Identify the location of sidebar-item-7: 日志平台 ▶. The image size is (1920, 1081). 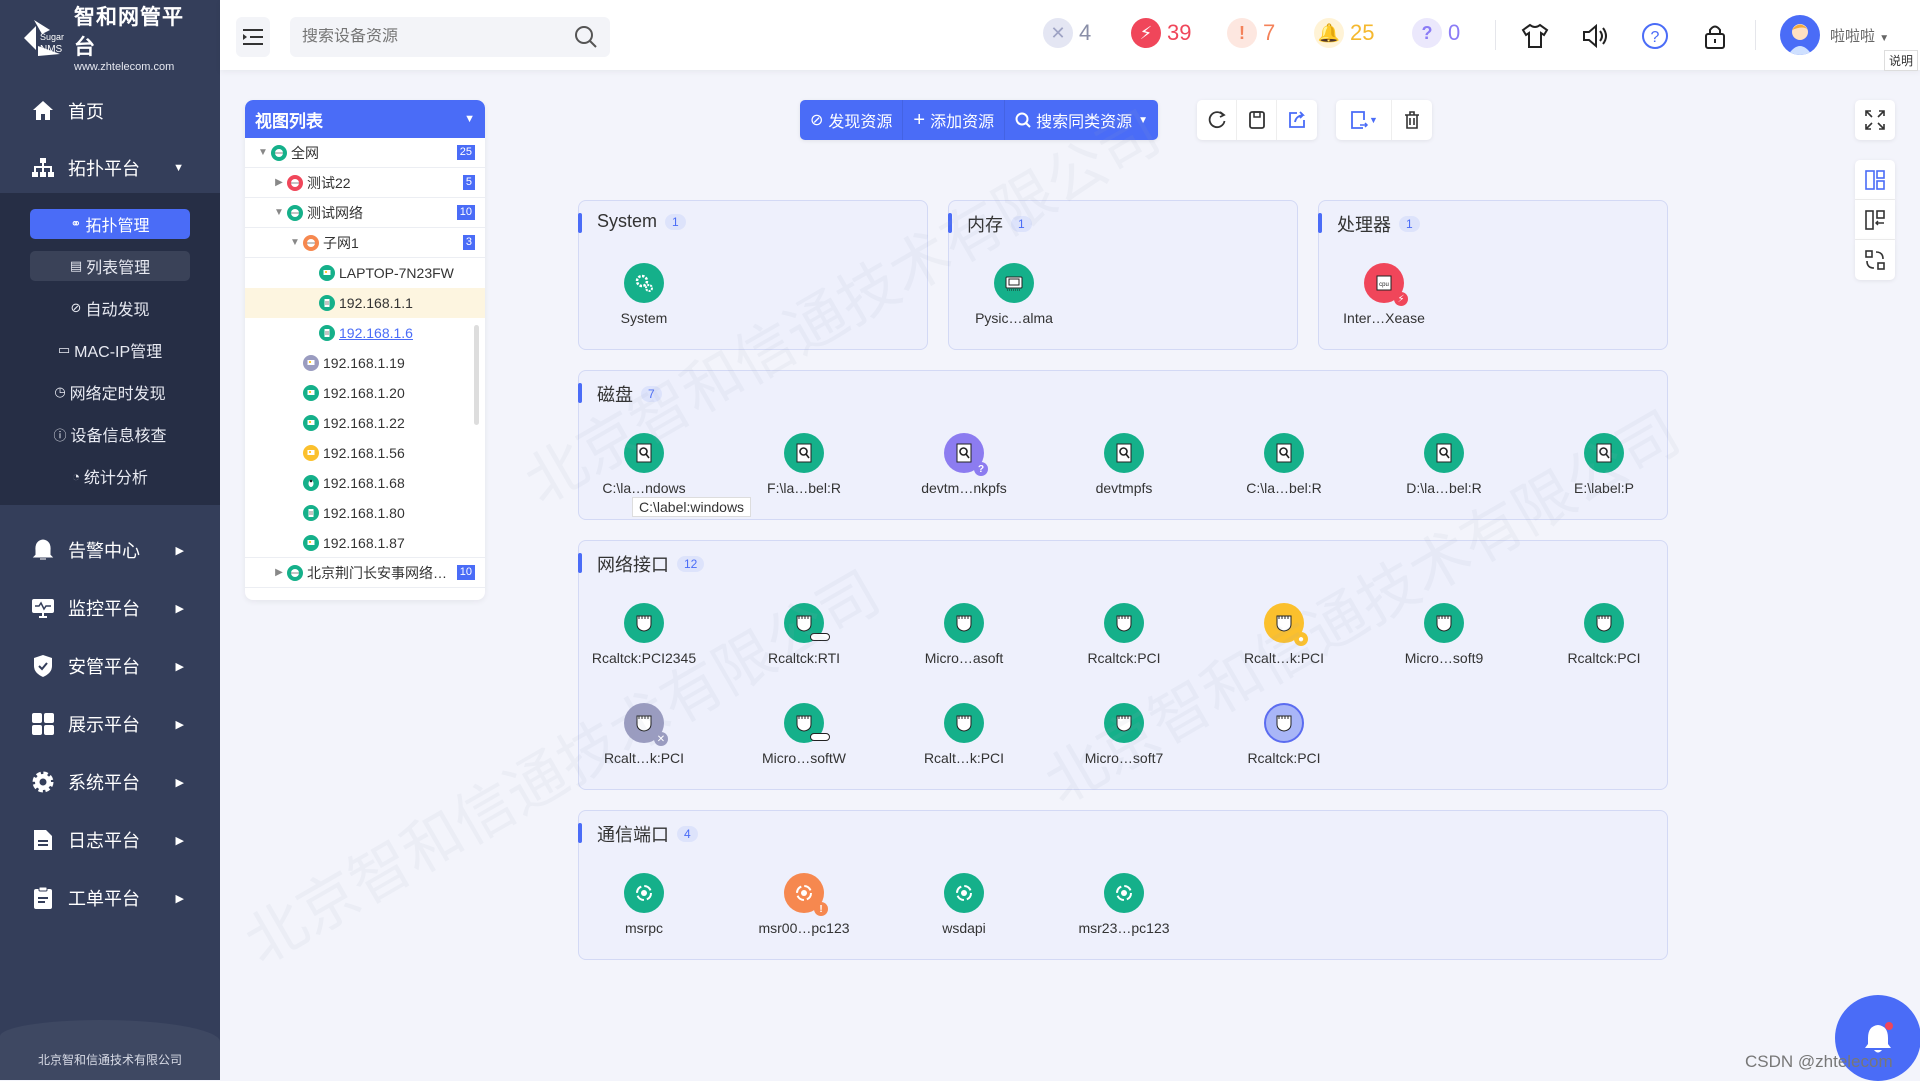
(115, 840).